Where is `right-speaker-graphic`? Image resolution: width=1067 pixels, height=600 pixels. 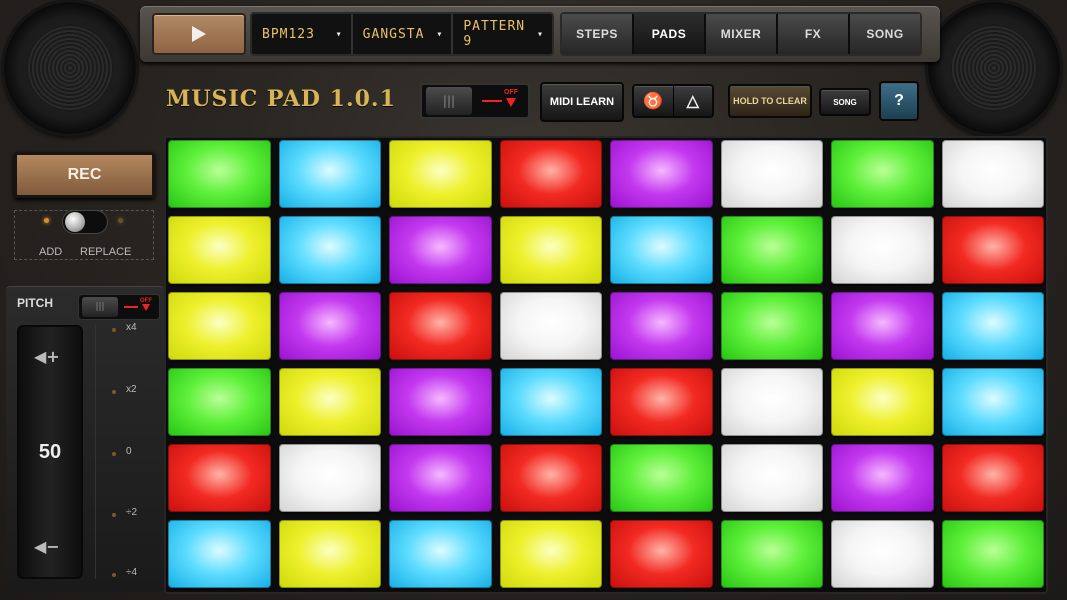
right-speaker-graphic is located at coordinates (994, 68).